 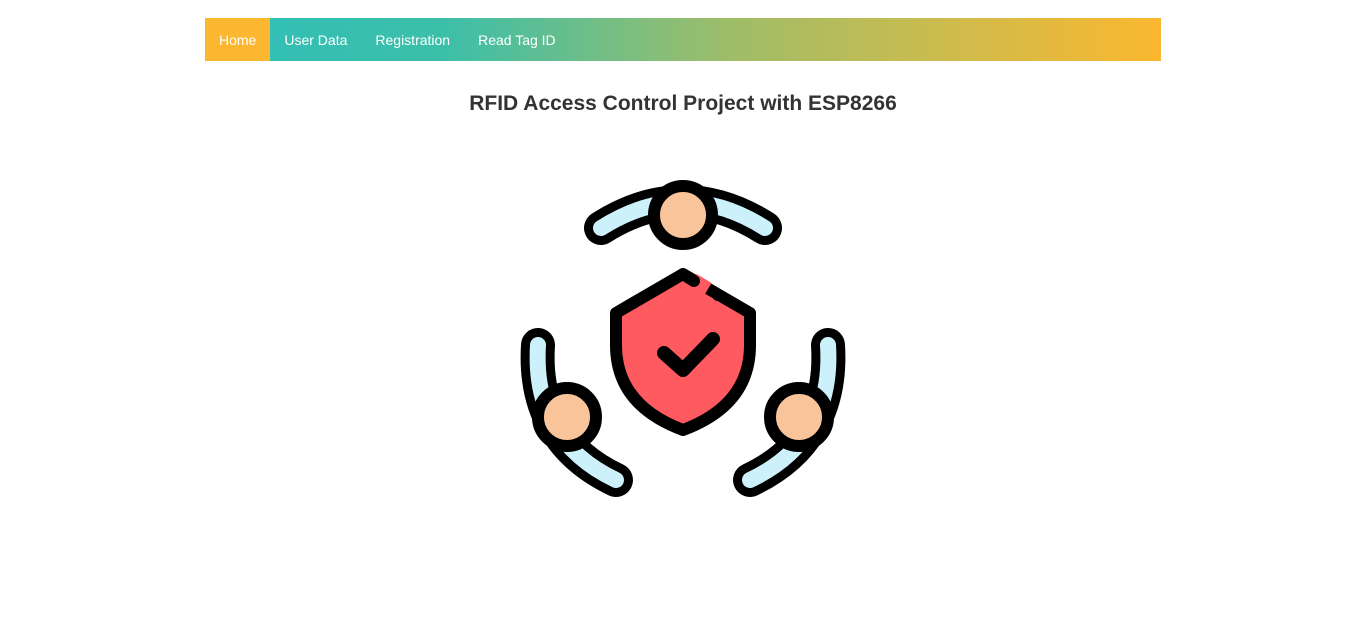 What do you see at coordinates (683, 352) in the screenshot?
I see `shield-icon` at bounding box center [683, 352].